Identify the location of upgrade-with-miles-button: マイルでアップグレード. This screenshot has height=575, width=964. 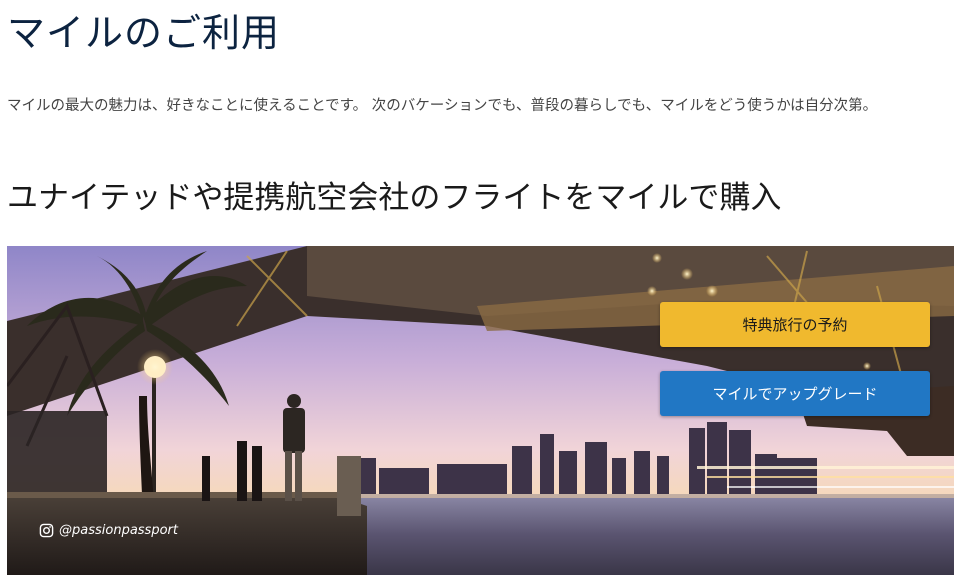
(795, 393).